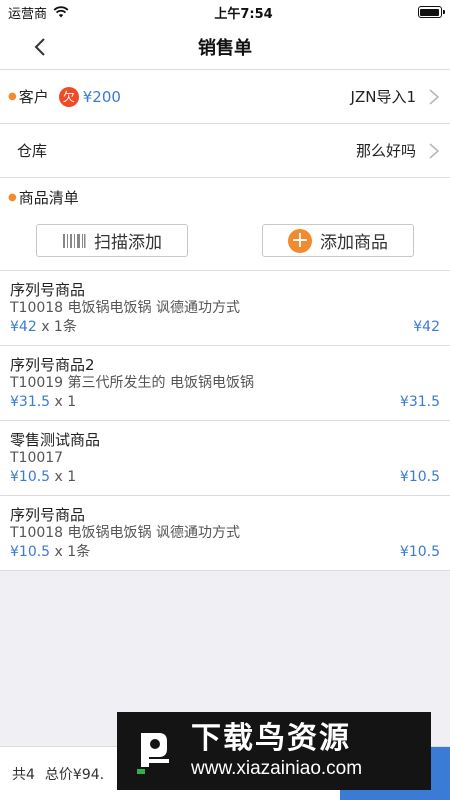  Describe the element at coordinates (354, 243) in the screenshot. I see `add-goods-label: 添加商品` at that location.